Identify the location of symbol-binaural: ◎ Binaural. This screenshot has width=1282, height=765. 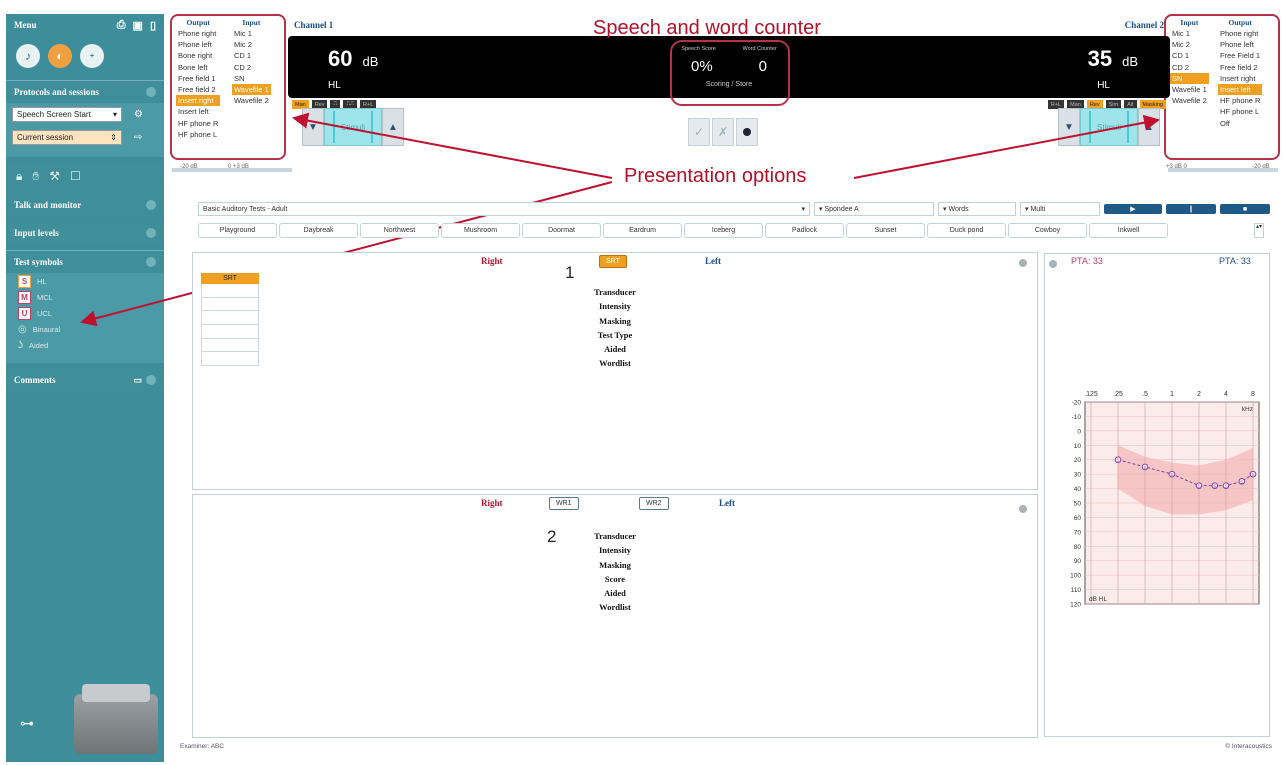
(85, 329).